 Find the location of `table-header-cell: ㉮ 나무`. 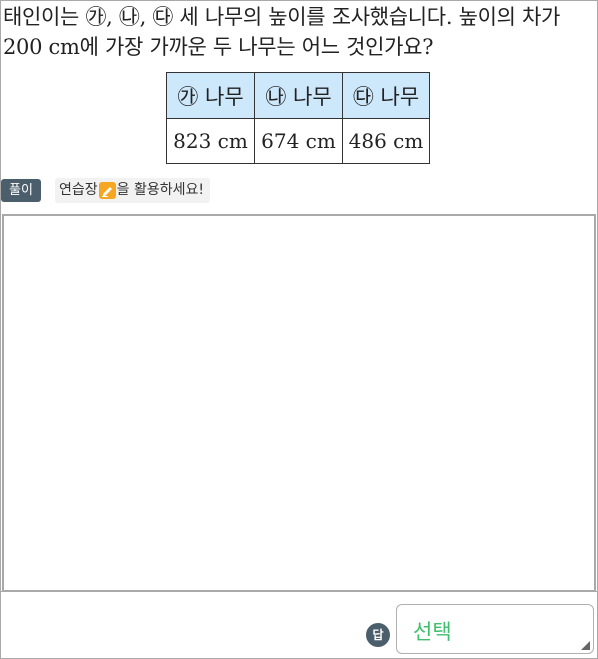

table-header-cell: ㉮ 나무 is located at coordinates (210, 95).